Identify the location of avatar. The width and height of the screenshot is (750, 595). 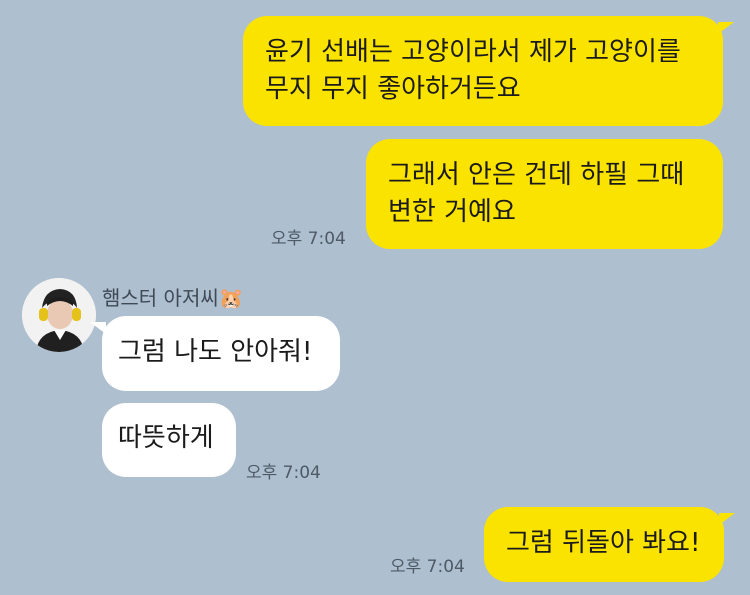
(59, 315).